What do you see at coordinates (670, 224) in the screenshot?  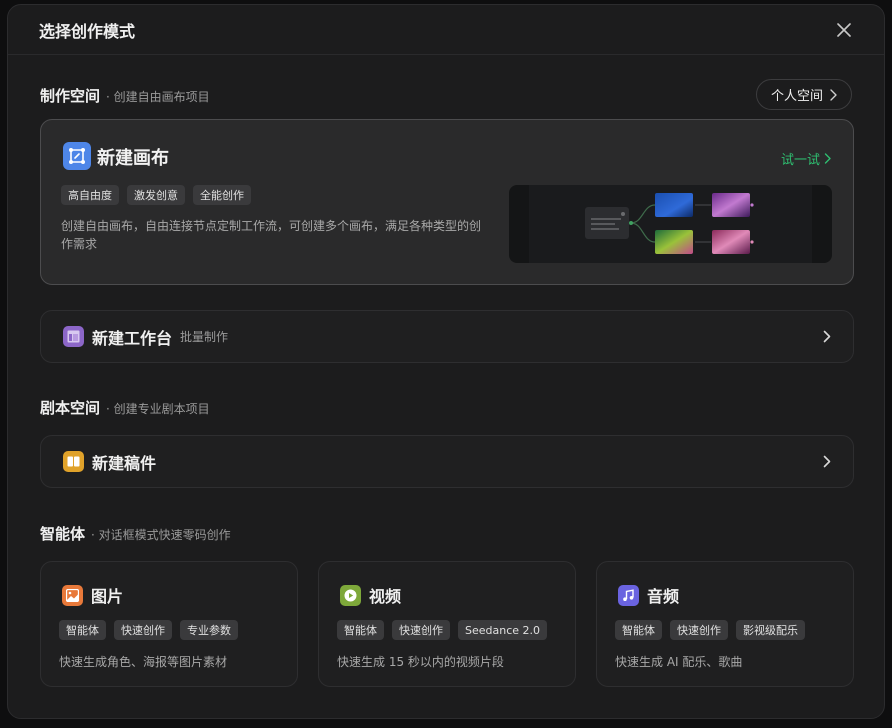 I see `canvas-preview-illustration` at bounding box center [670, 224].